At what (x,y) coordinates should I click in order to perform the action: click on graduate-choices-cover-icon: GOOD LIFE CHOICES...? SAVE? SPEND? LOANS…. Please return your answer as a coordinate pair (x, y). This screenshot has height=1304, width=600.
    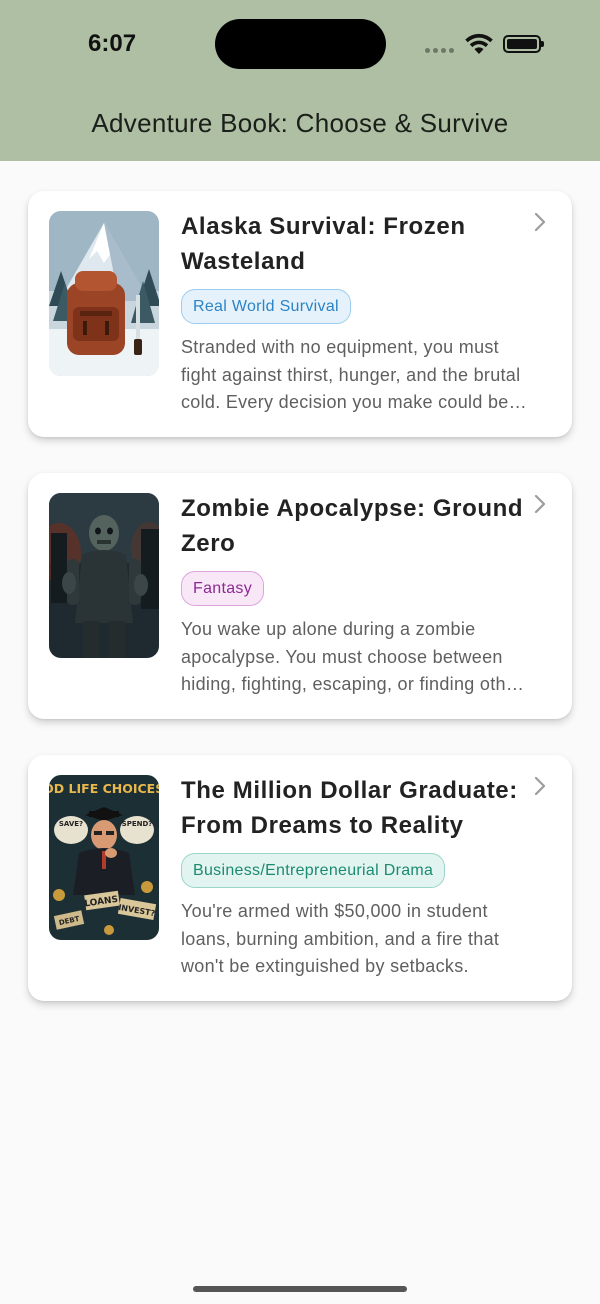
    Looking at the image, I should click on (104, 857).